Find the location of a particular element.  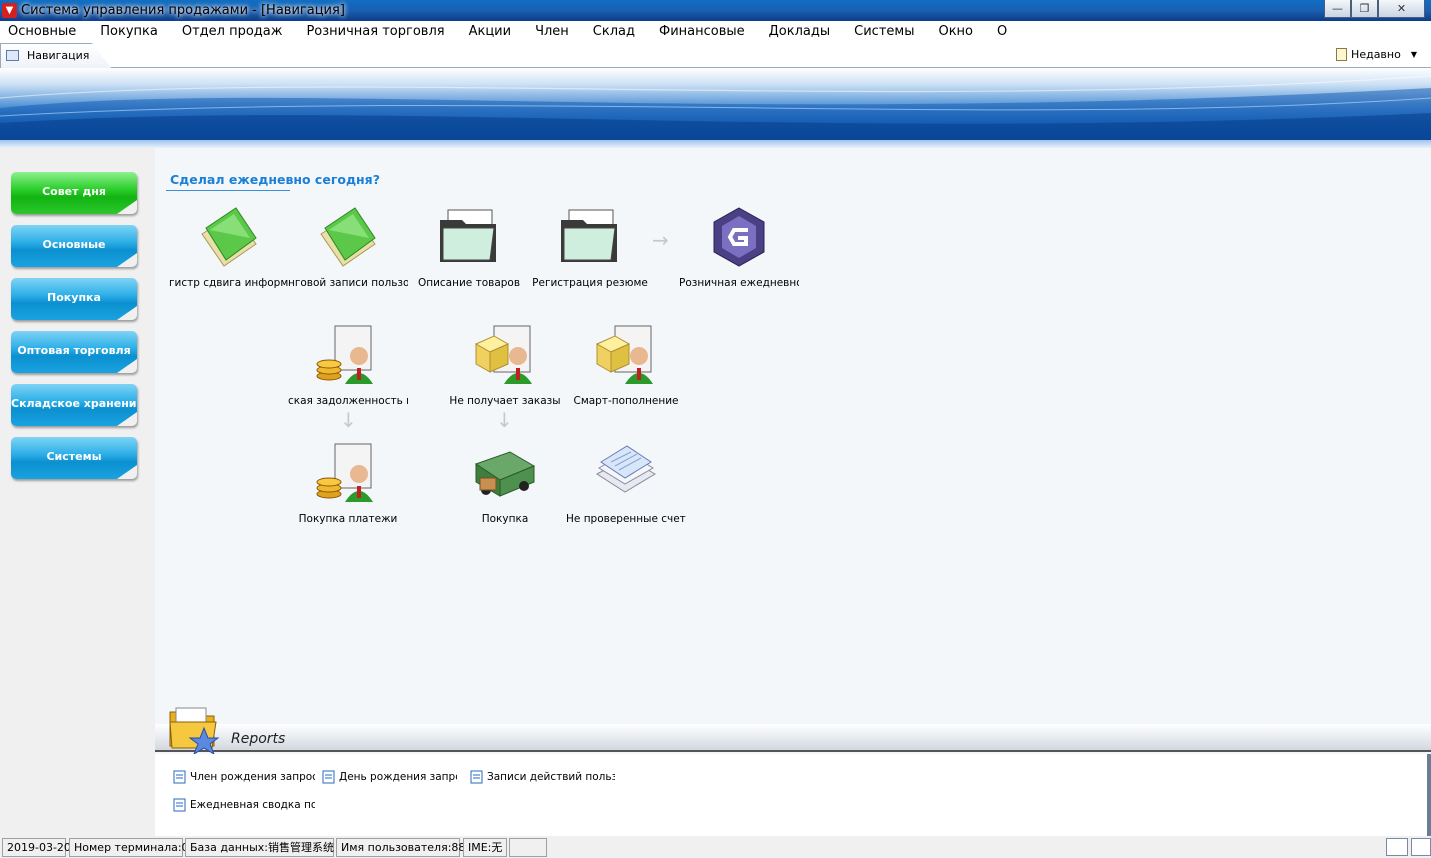

sidebar-item-label: Системы is located at coordinates (74, 456).